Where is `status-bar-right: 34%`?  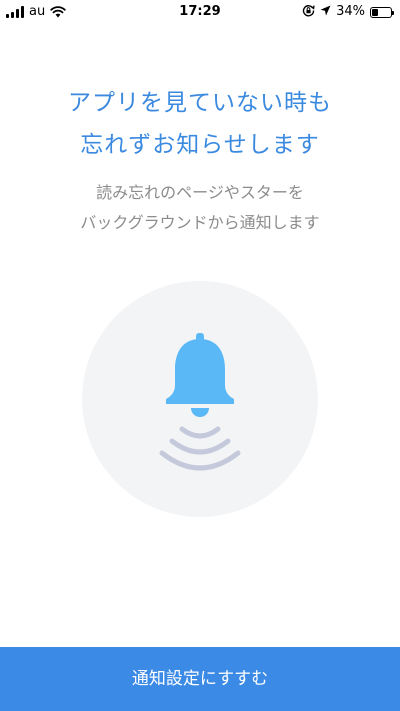 status-bar-right: 34% is located at coordinates (348, 12).